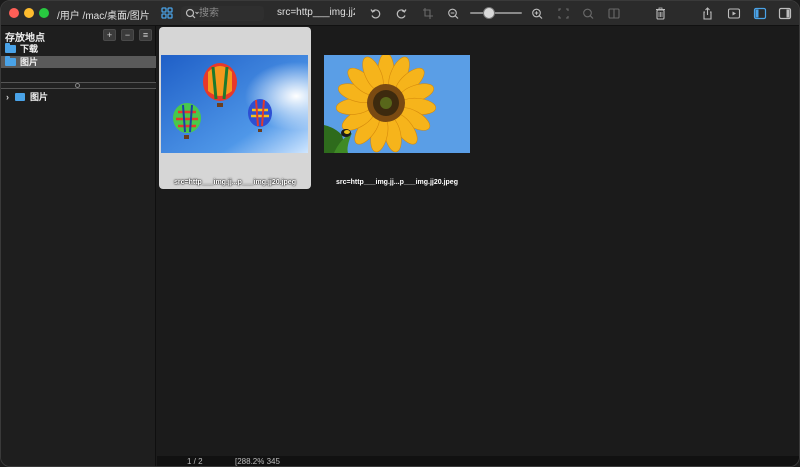 This screenshot has height=467, width=800. Describe the element at coordinates (375, 13) in the screenshot. I see `rotate-left-icon` at that location.